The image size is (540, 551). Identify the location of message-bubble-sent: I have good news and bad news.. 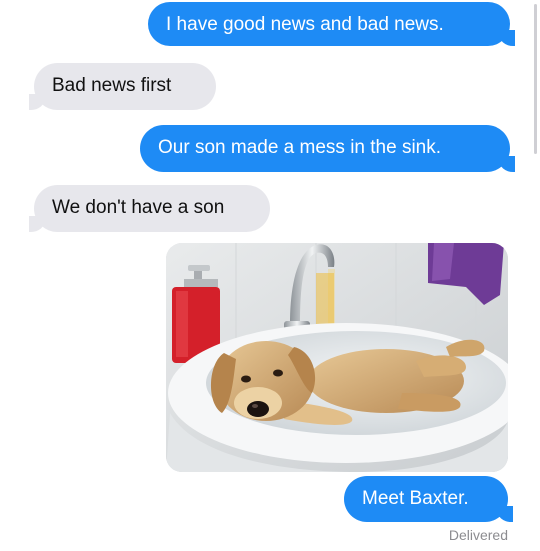
(331, 24).